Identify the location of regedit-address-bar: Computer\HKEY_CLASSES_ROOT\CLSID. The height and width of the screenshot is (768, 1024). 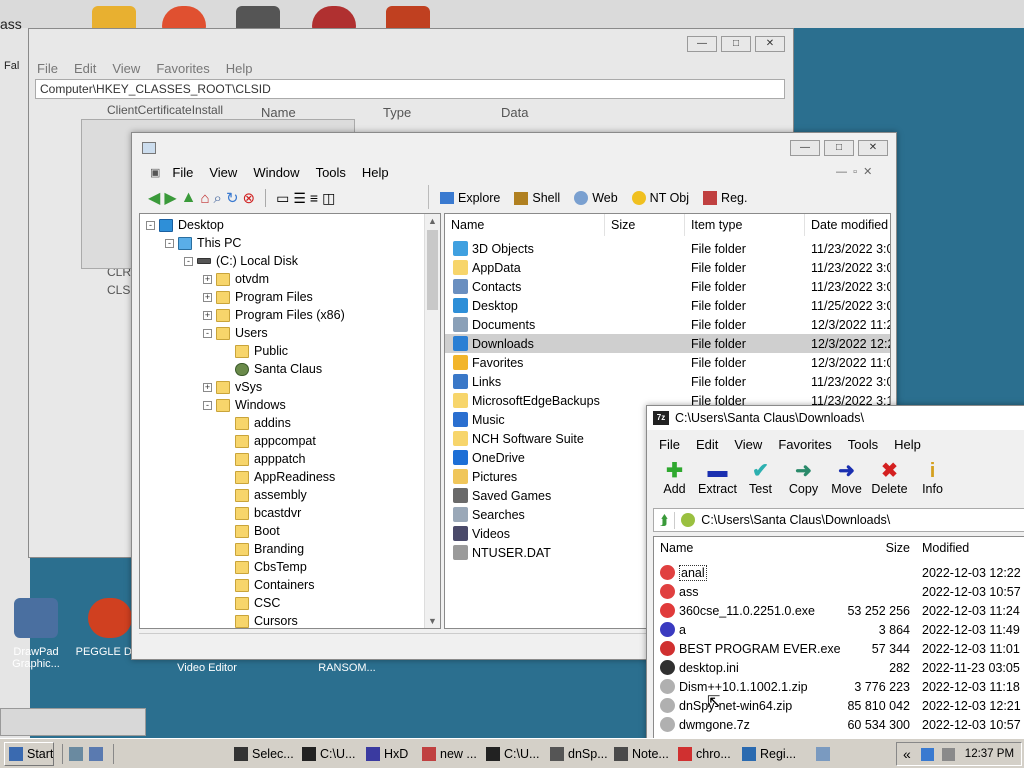
(410, 89).